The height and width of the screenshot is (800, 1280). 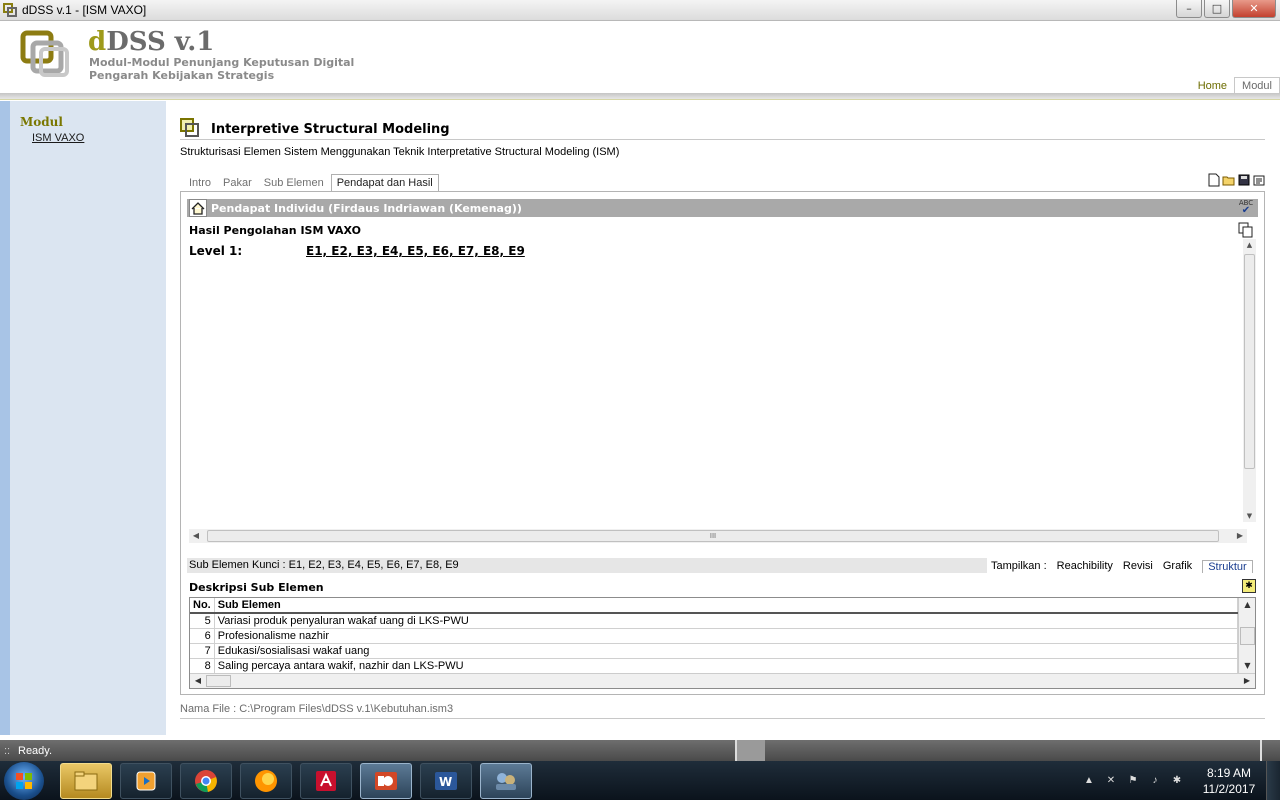 I want to click on flag-icon: ⚑, so click(x=1133, y=781).